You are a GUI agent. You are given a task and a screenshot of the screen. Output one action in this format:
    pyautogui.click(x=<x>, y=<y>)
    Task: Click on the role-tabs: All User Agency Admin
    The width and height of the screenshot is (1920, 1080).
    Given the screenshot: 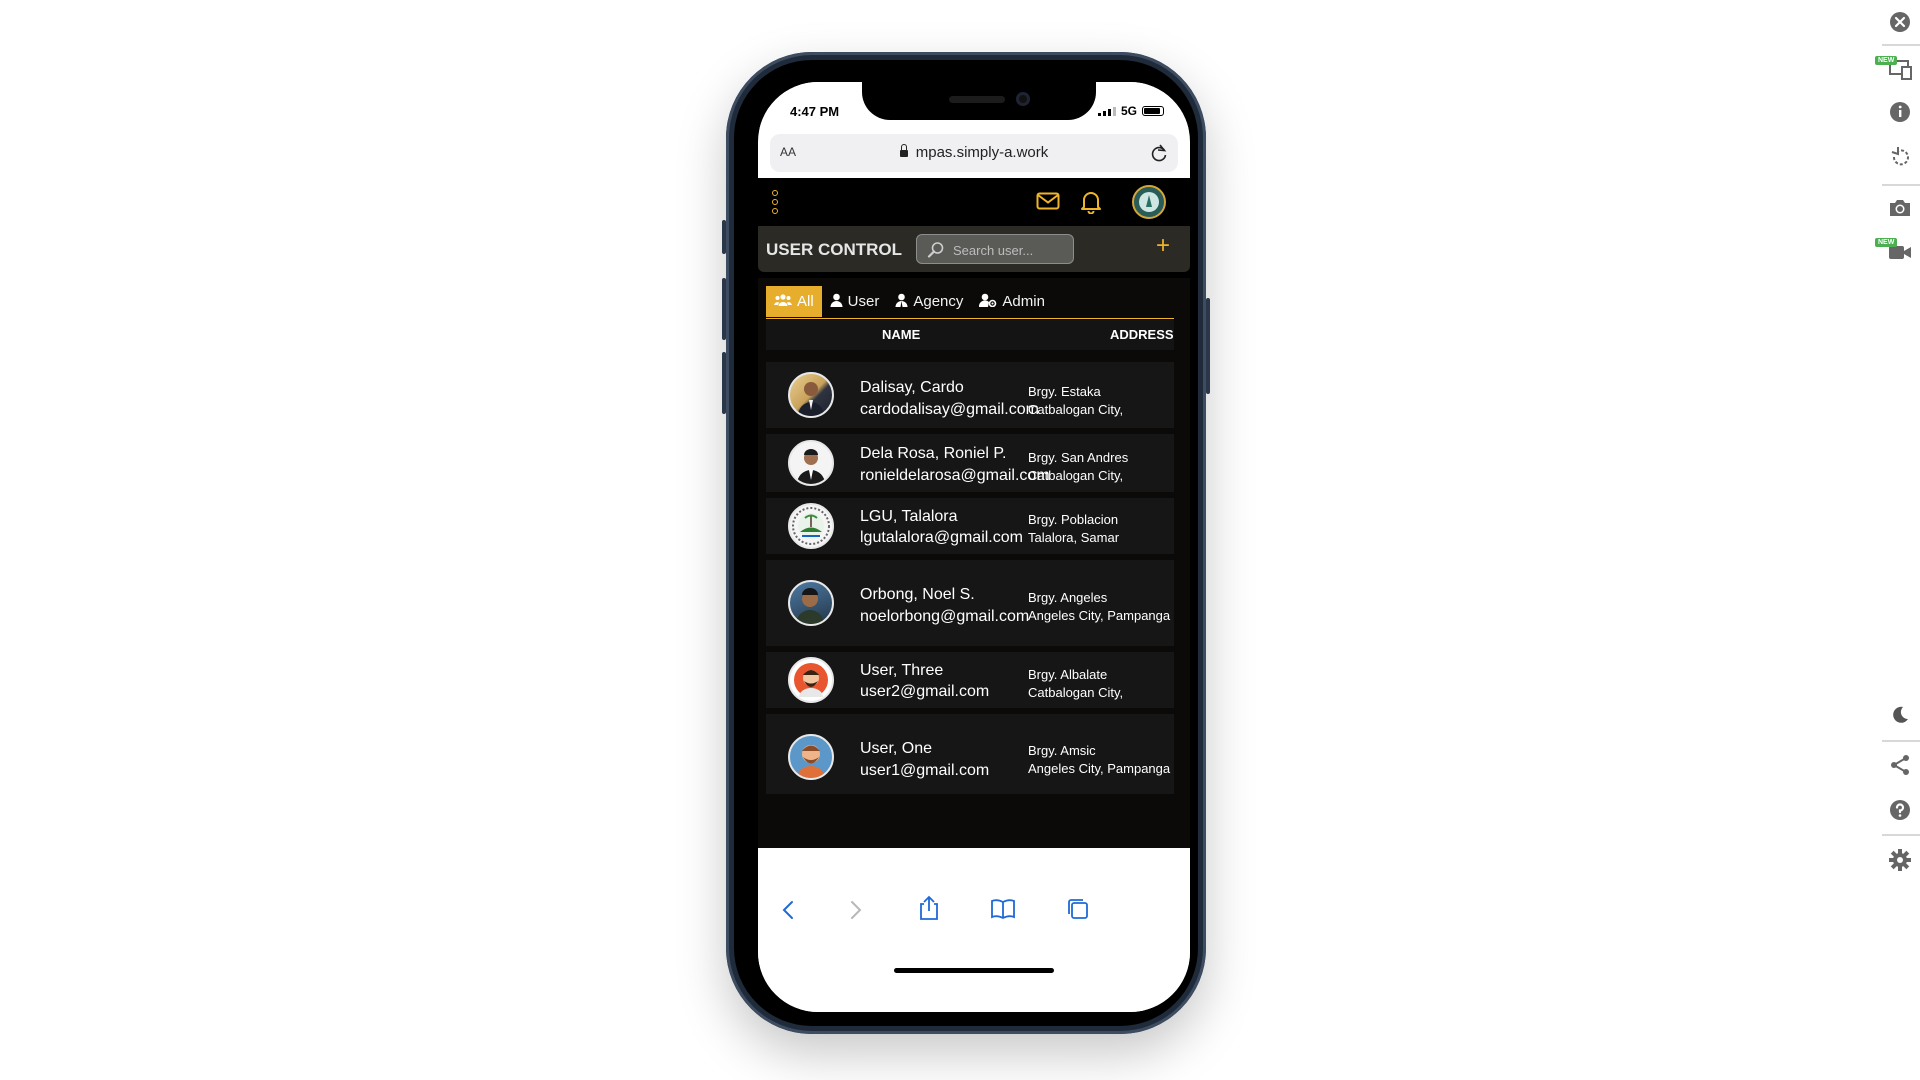 What is the action you would take?
    pyautogui.click(x=970, y=302)
    